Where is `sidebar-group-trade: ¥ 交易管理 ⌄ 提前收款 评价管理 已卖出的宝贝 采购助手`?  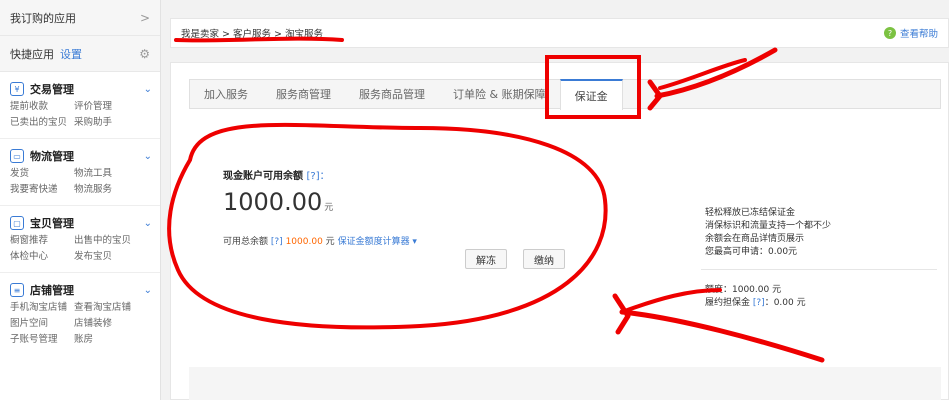
sidebar-group-trade: ¥ 交易管理 ⌄ 提前收款 评价管理 已卖出的宝贝 采购助手 is located at coordinates (80, 105).